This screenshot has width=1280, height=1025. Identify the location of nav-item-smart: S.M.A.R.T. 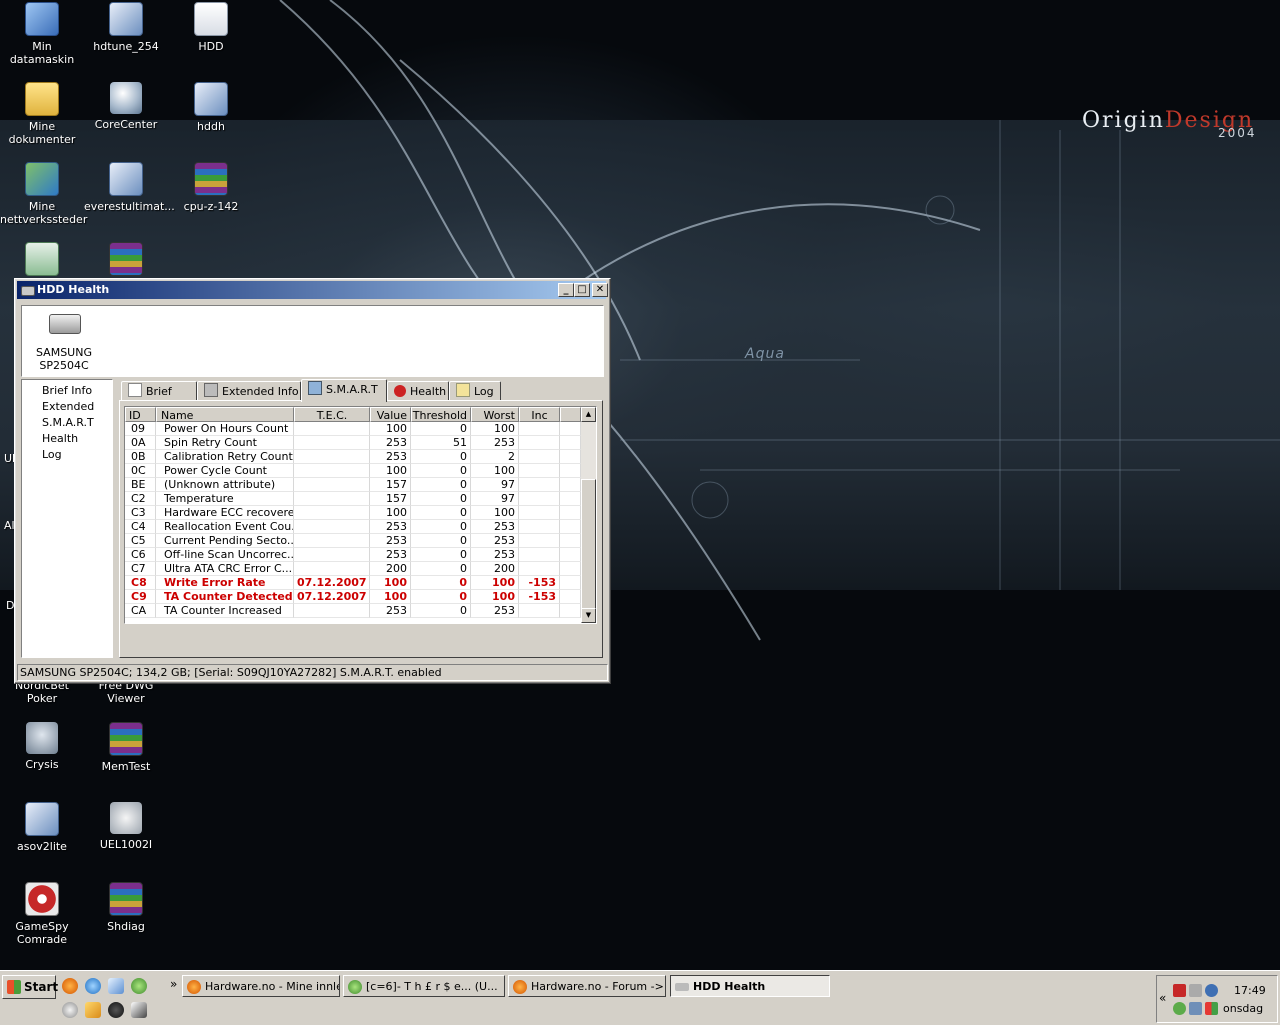
(68, 422).